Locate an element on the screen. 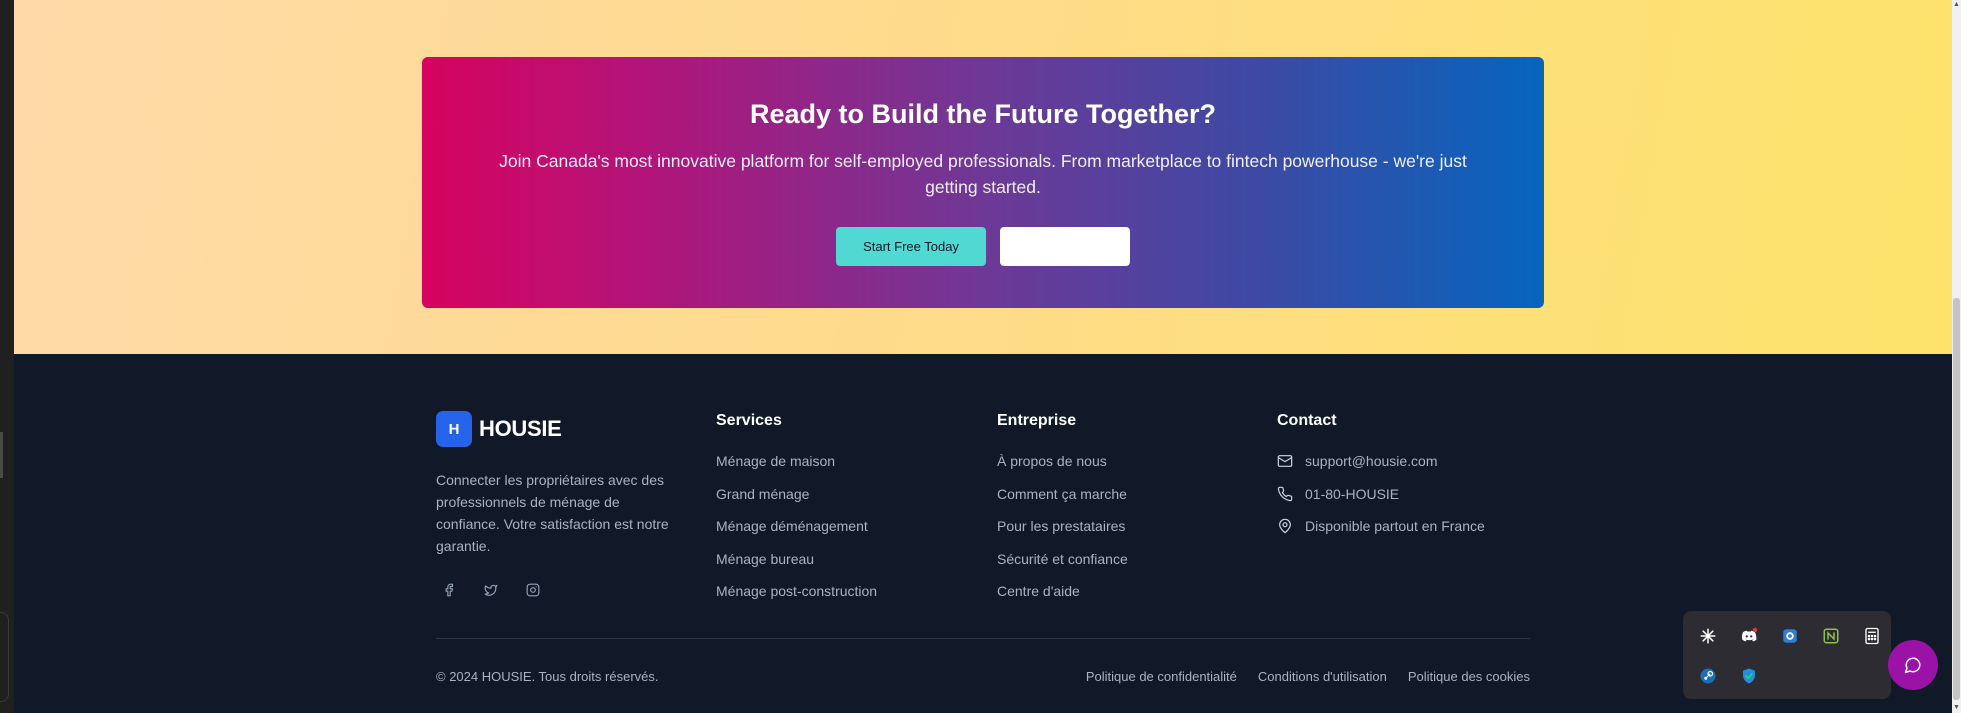  logo-text: HOUSIE is located at coordinates (520, 428).